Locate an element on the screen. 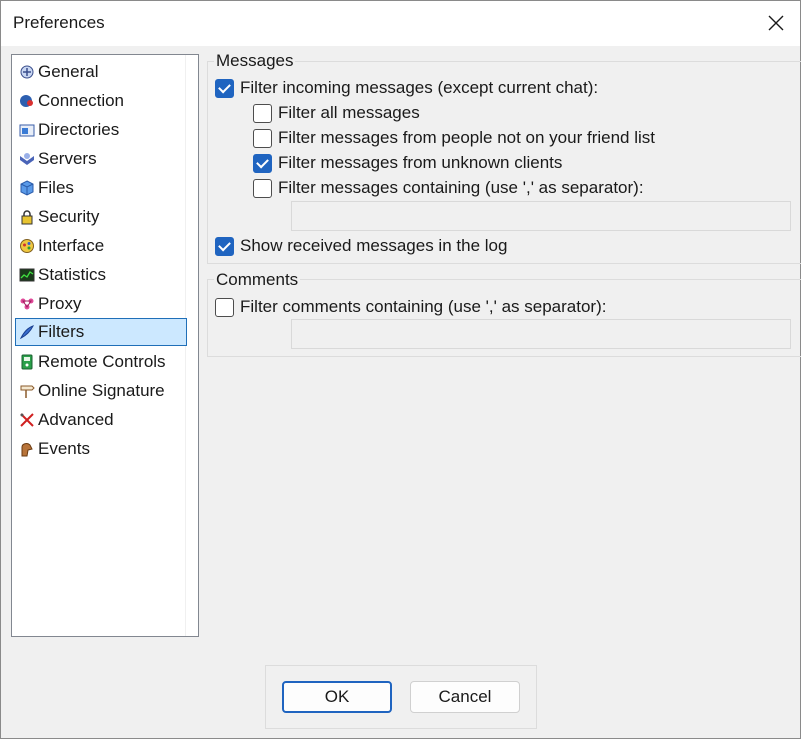 This screenshot has height=739, width=801. sidebar-item-label: Directories is located at coordinates (79, 129).